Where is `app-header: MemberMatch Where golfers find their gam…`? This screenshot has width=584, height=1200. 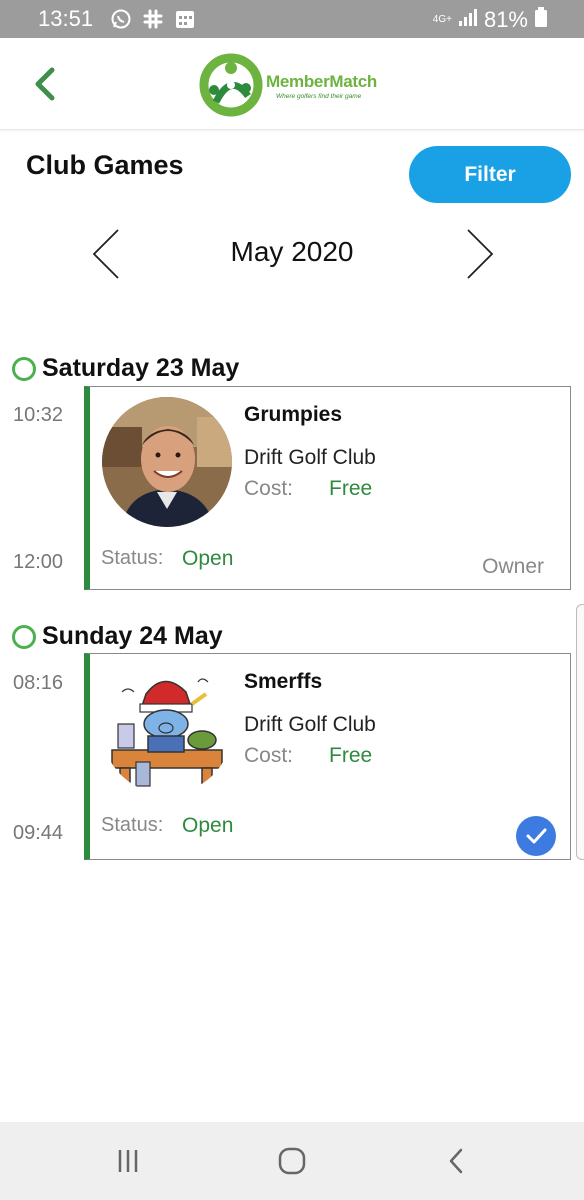
app-header: MemberMatch Where golfers find their gam… is located at coordinates (292, 84).